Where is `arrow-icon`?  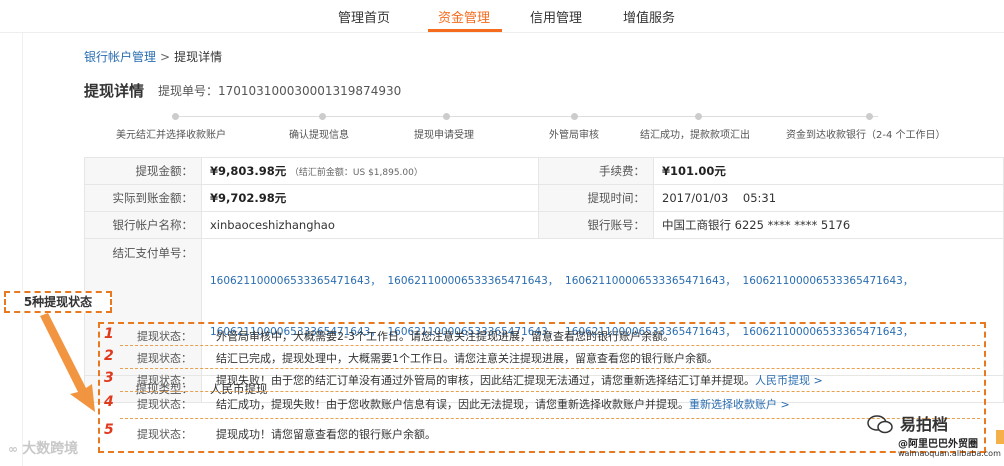
arrow-icon is located at coordinates (67, 362).